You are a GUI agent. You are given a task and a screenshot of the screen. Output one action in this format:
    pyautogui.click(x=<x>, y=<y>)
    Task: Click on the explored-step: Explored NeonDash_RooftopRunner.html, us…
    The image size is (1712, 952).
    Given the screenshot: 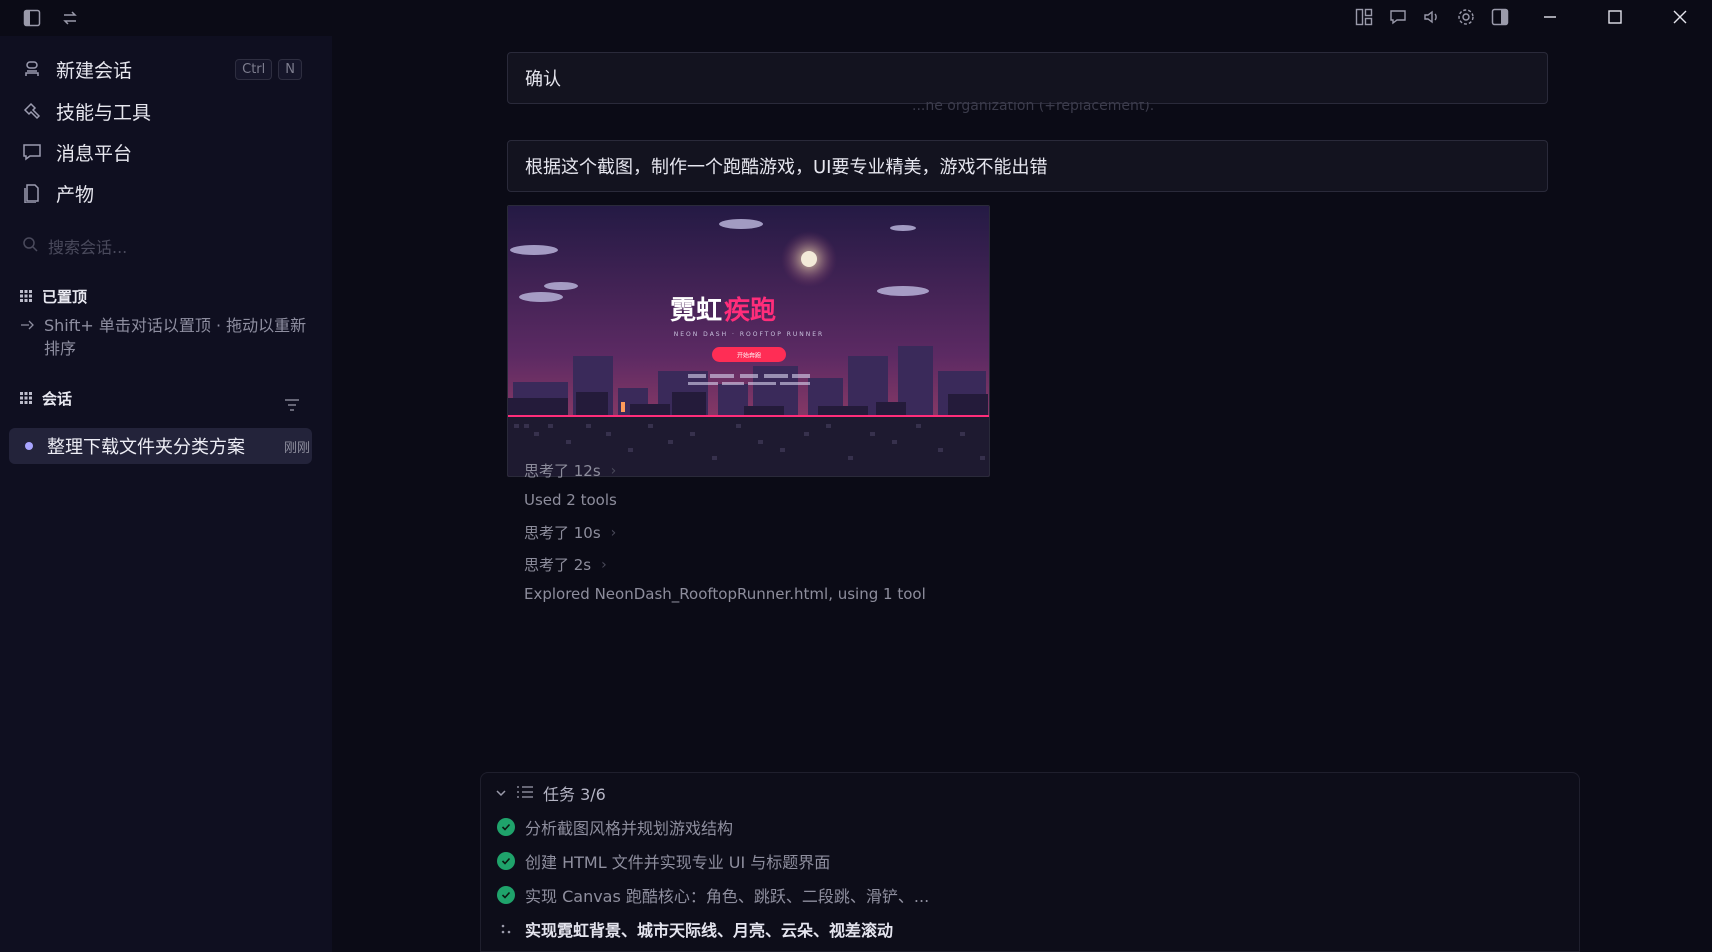 What is the action you would take?
    pyautogui.click(x=725, y=594)
    